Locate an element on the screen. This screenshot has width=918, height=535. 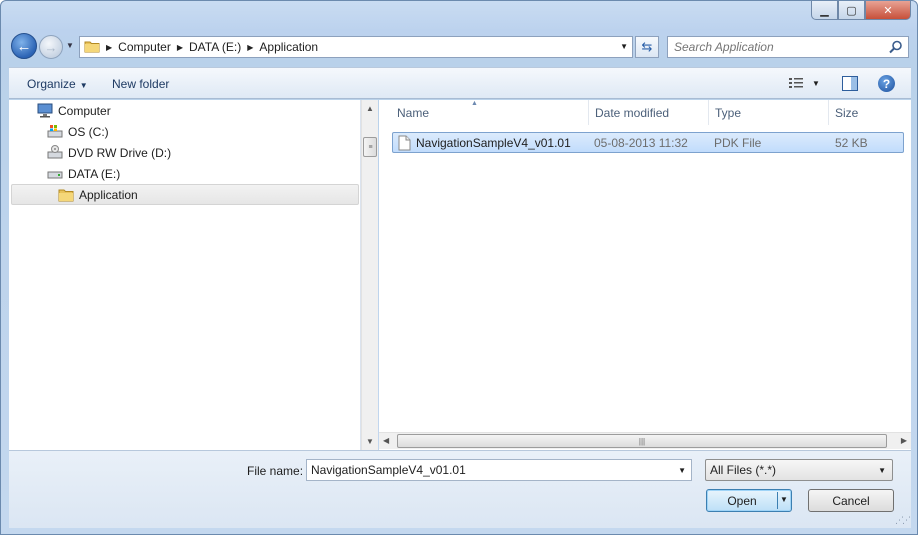
maximize-icon: ▢ is located at coordinates (851, 10).